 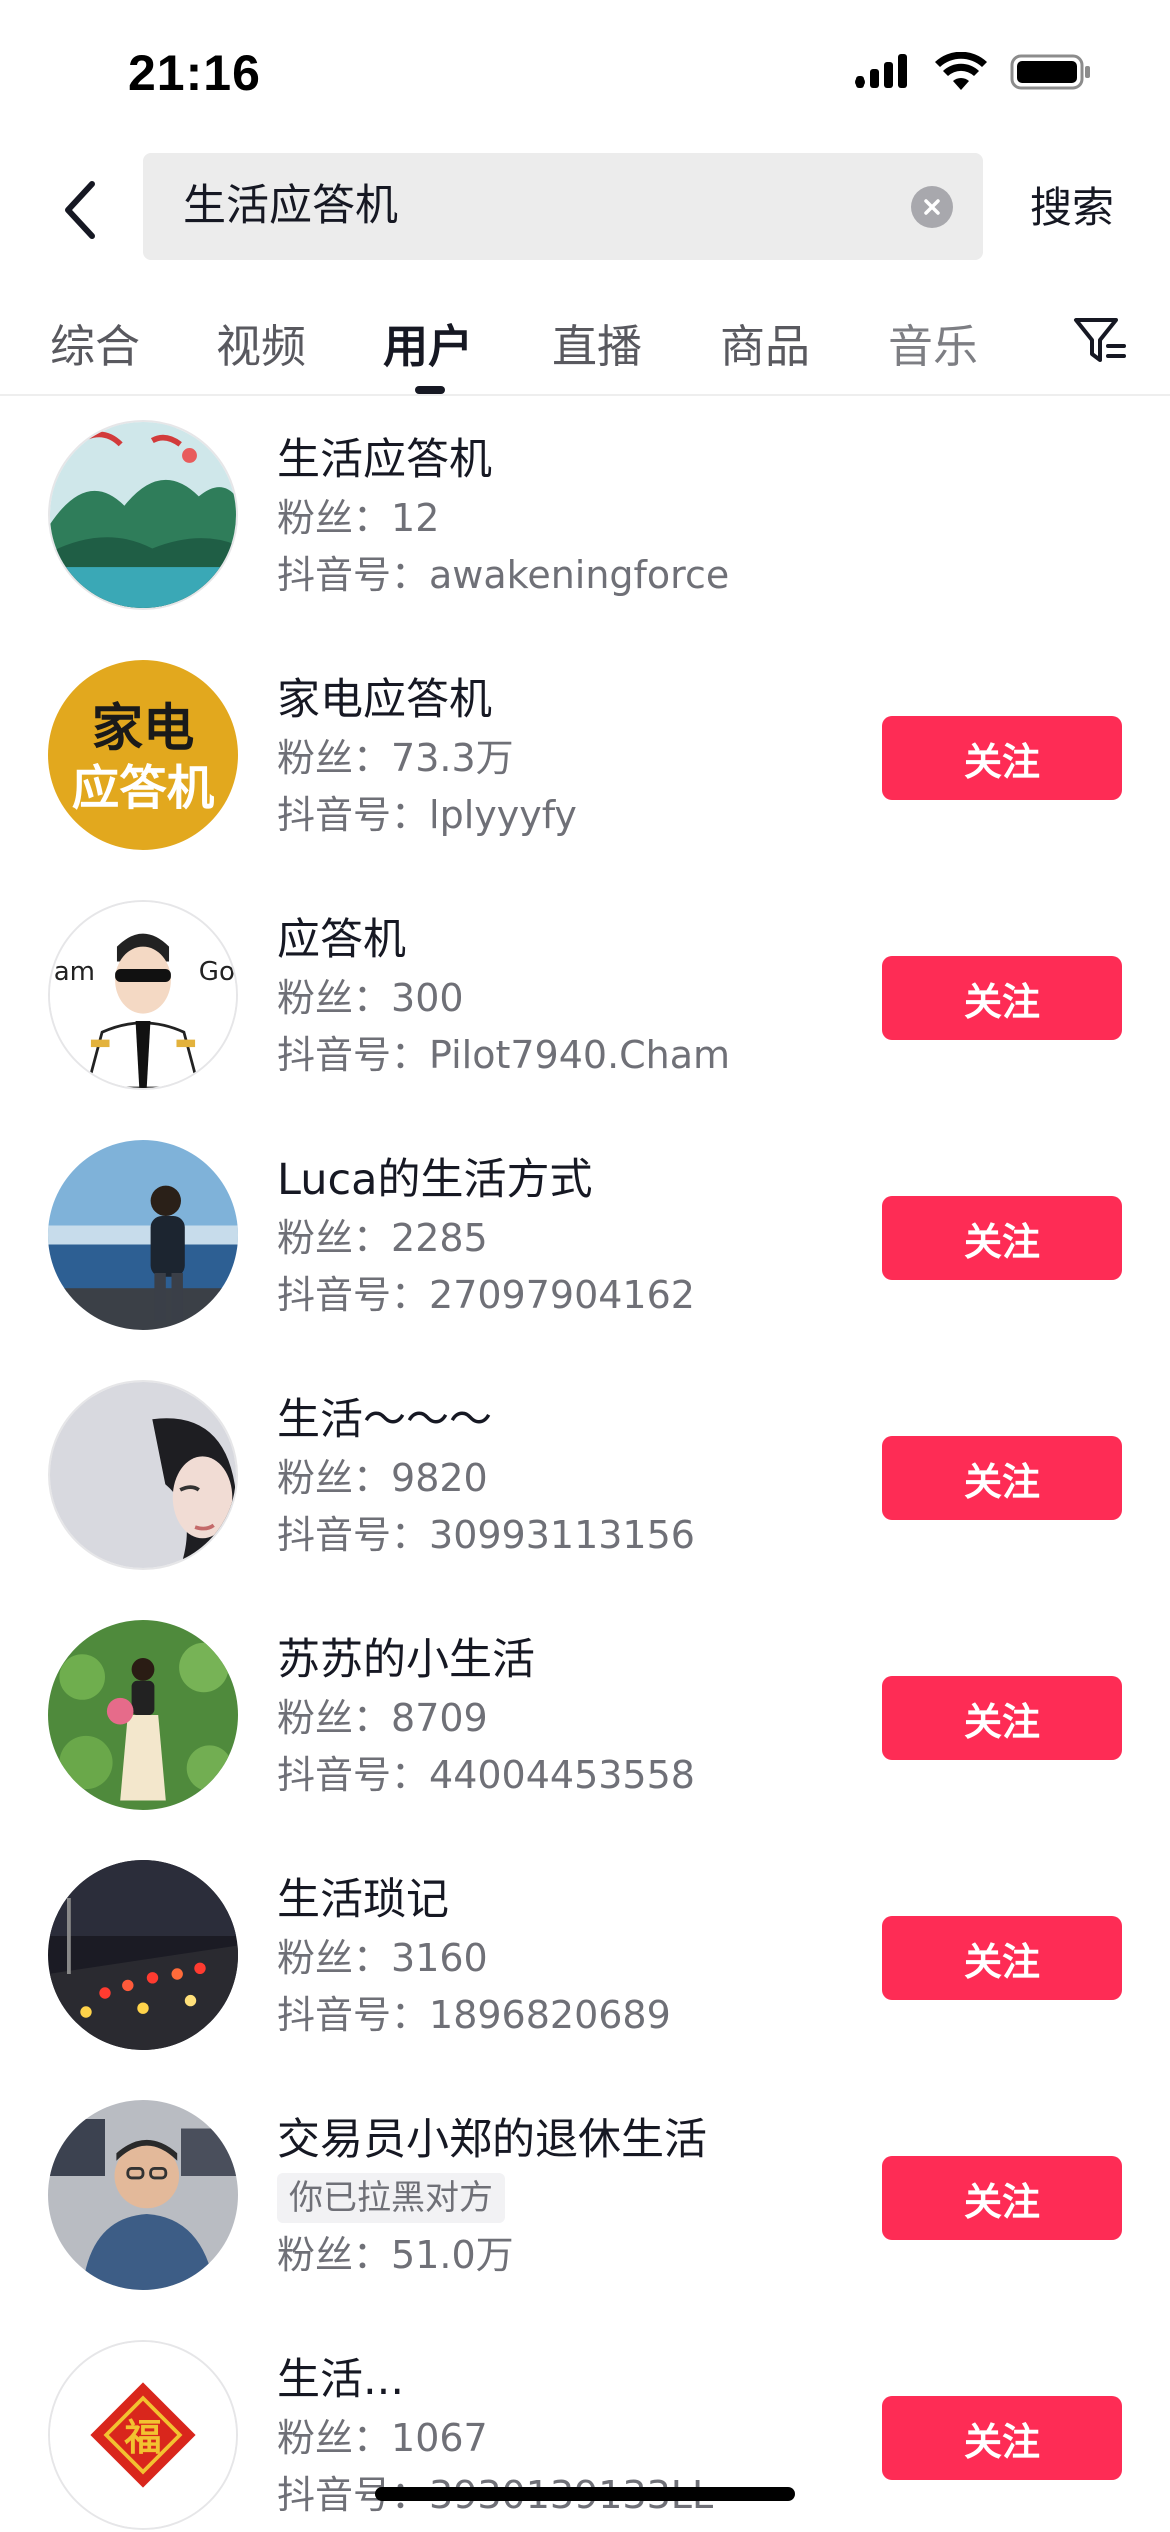 What do you see at coordinates (384, 700) in the screenshot?
I see `user-name: 家电应答机` at bounding box center [384, 700].